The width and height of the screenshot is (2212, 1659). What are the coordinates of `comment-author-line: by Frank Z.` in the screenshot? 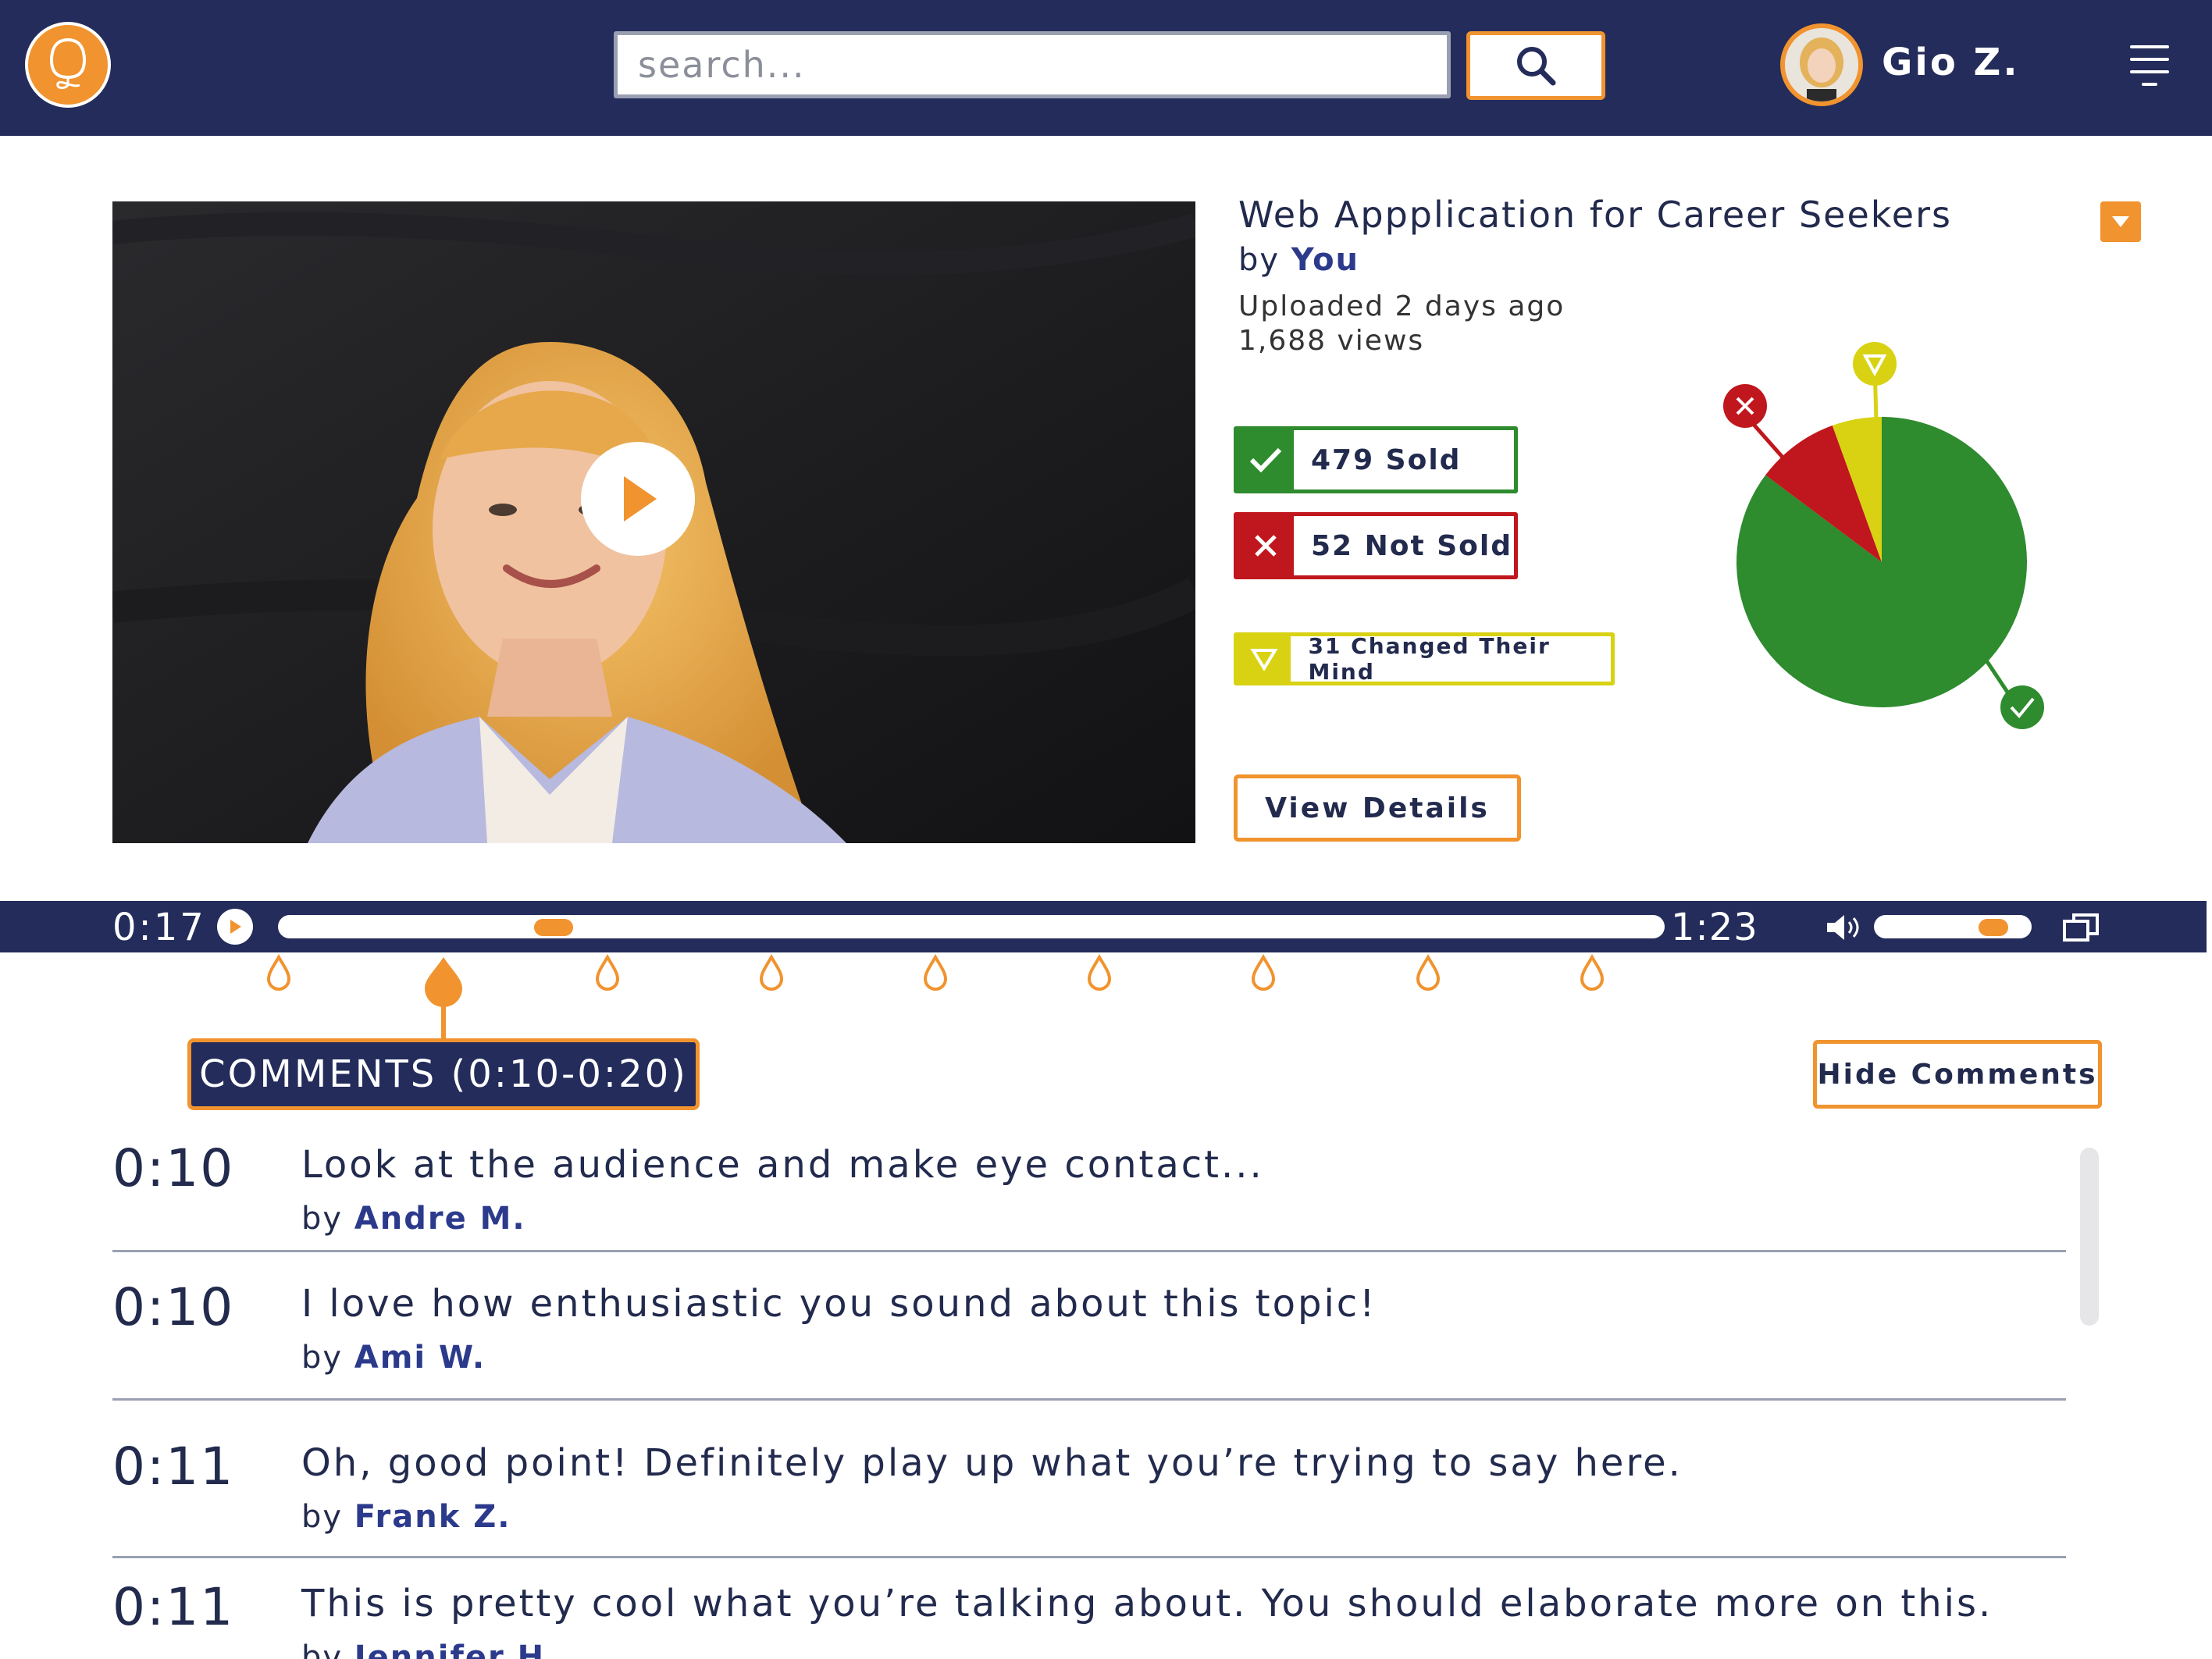 It's located at (406, 1517).